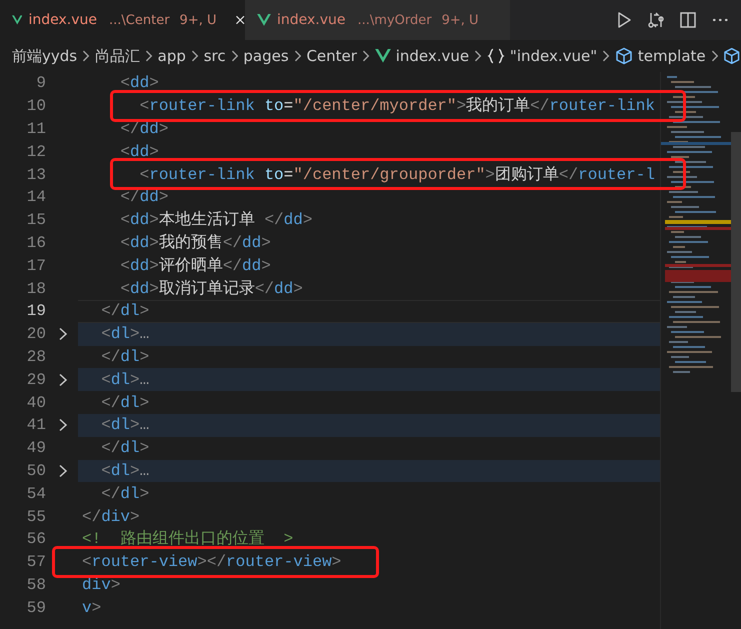 The image size is (741, 629). I want to click on line-number: 20, so click(36, 334).